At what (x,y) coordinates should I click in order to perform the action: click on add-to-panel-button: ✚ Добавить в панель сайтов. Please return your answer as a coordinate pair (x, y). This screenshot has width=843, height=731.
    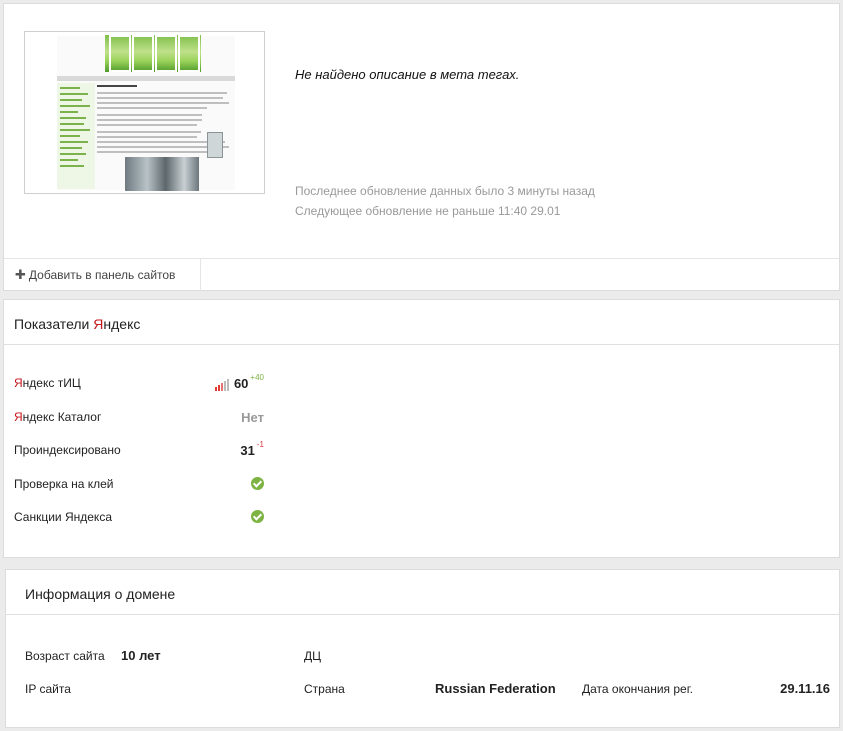
    Looking at the image, I should click on (102, 275).